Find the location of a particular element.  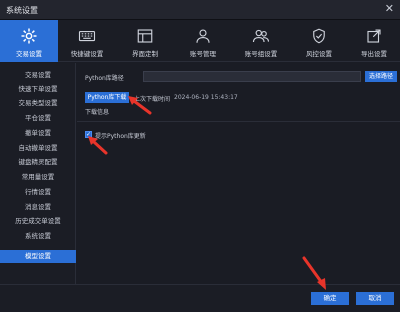

tab-export-settings: 导出设置 is located at coordinates (374, 41).